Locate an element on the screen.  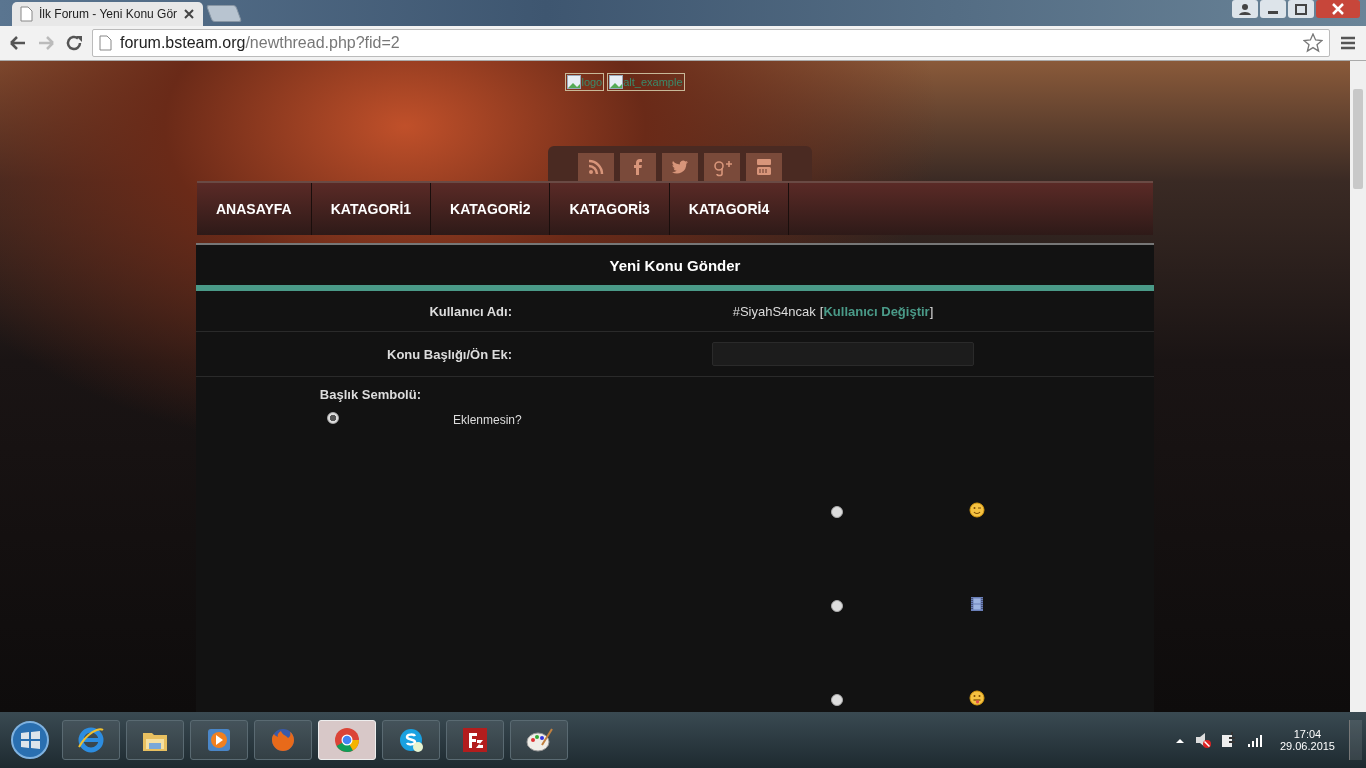
tab-title: İlk Forum - Yeni Konu Gör is located at coordinates (108, 14).